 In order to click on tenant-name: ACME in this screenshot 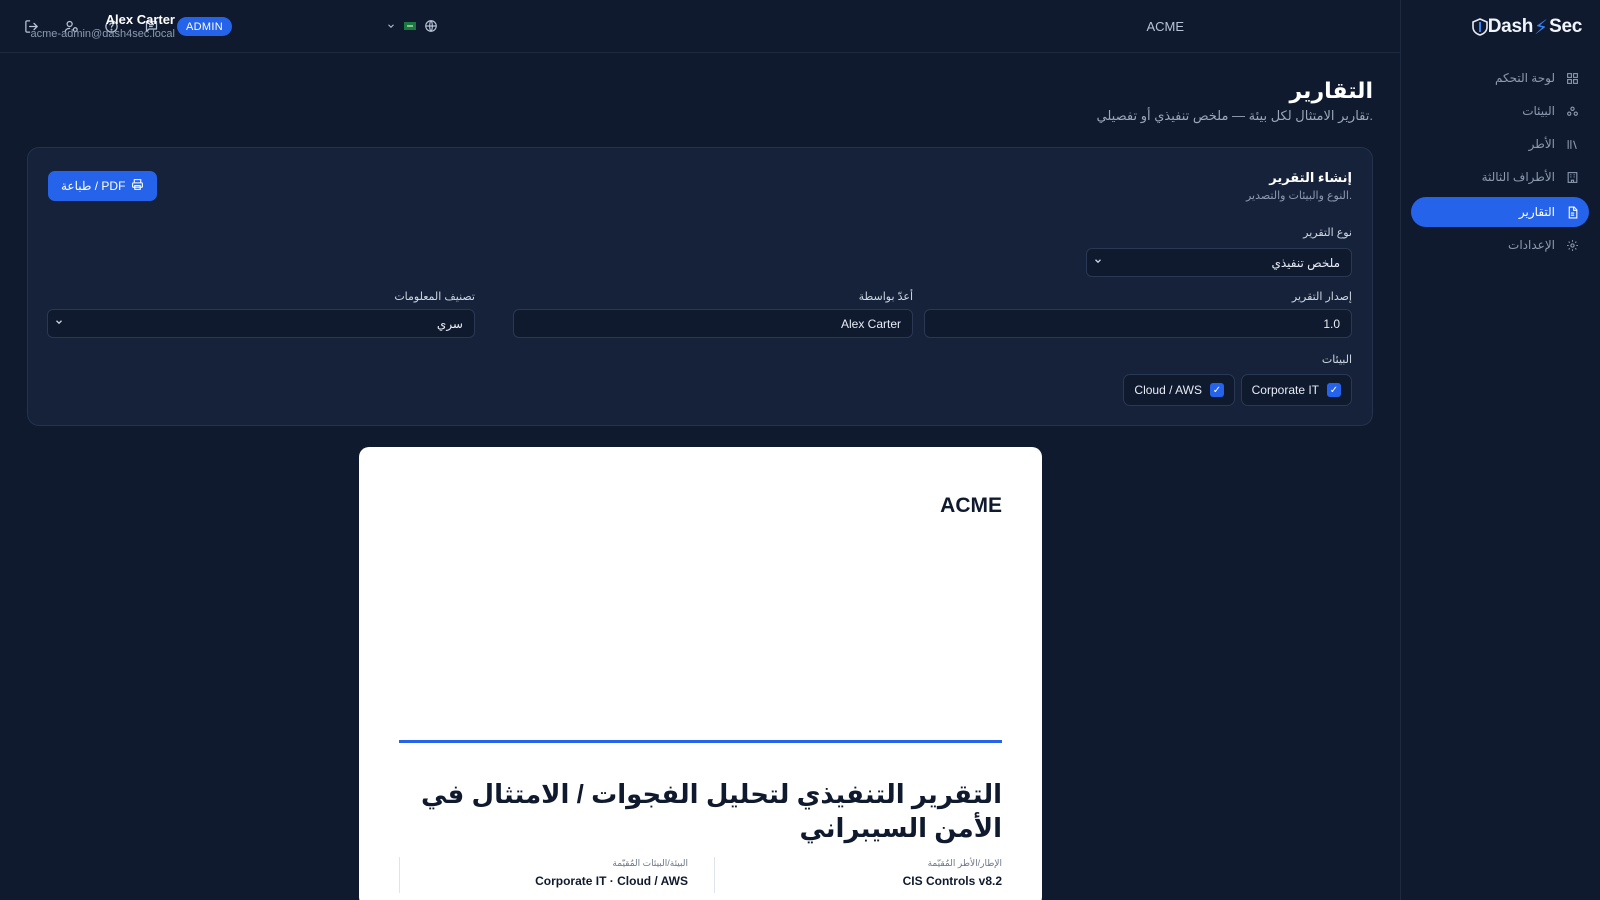, I will do `click(1165, 26)`.